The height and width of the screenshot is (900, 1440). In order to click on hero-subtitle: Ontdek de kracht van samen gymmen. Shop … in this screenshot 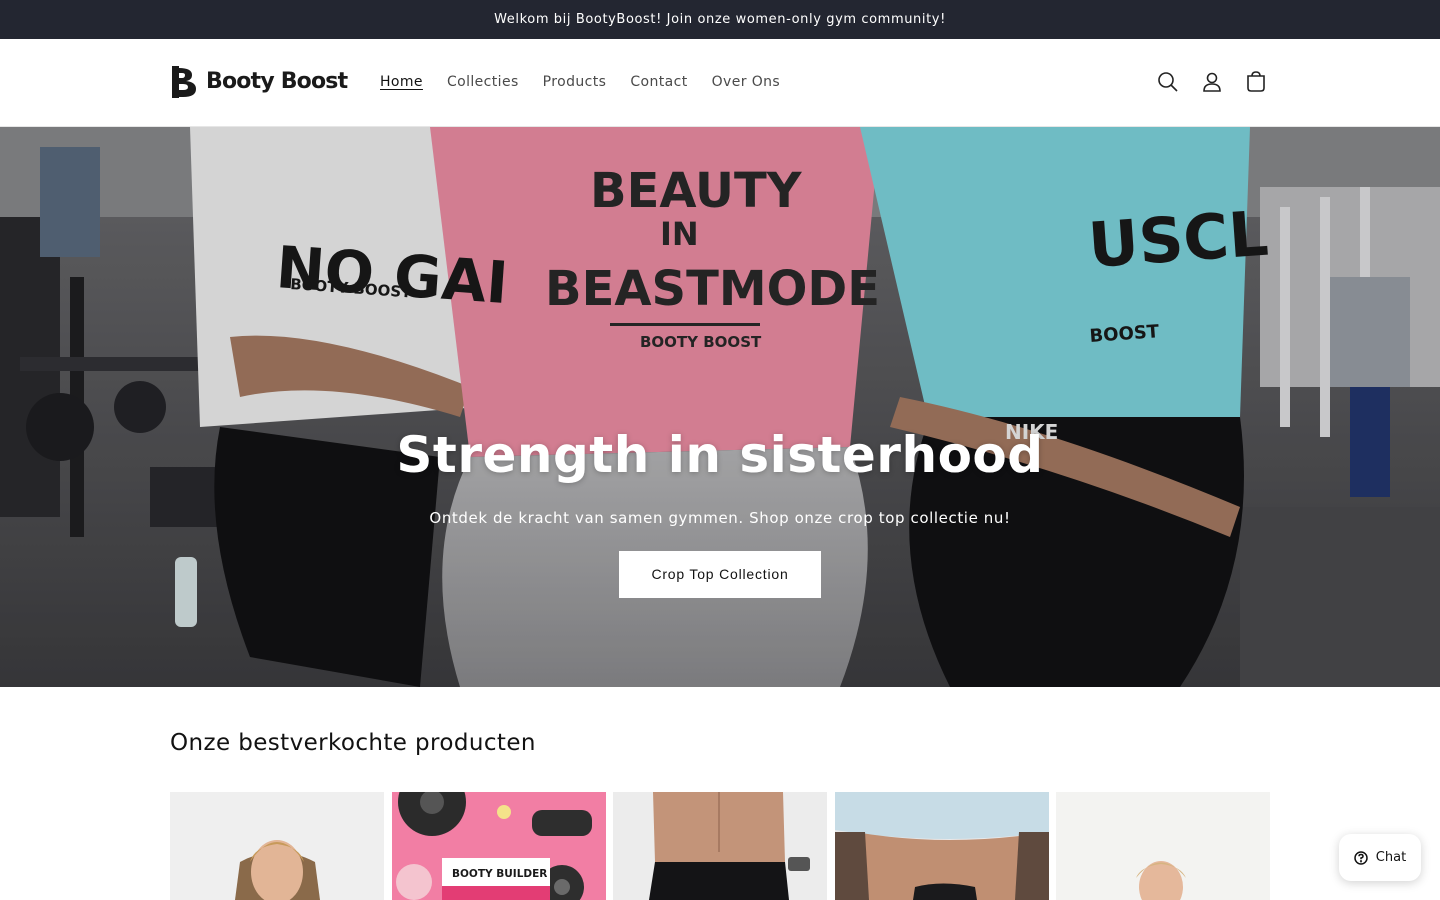, I will do `click(720, 518)`.